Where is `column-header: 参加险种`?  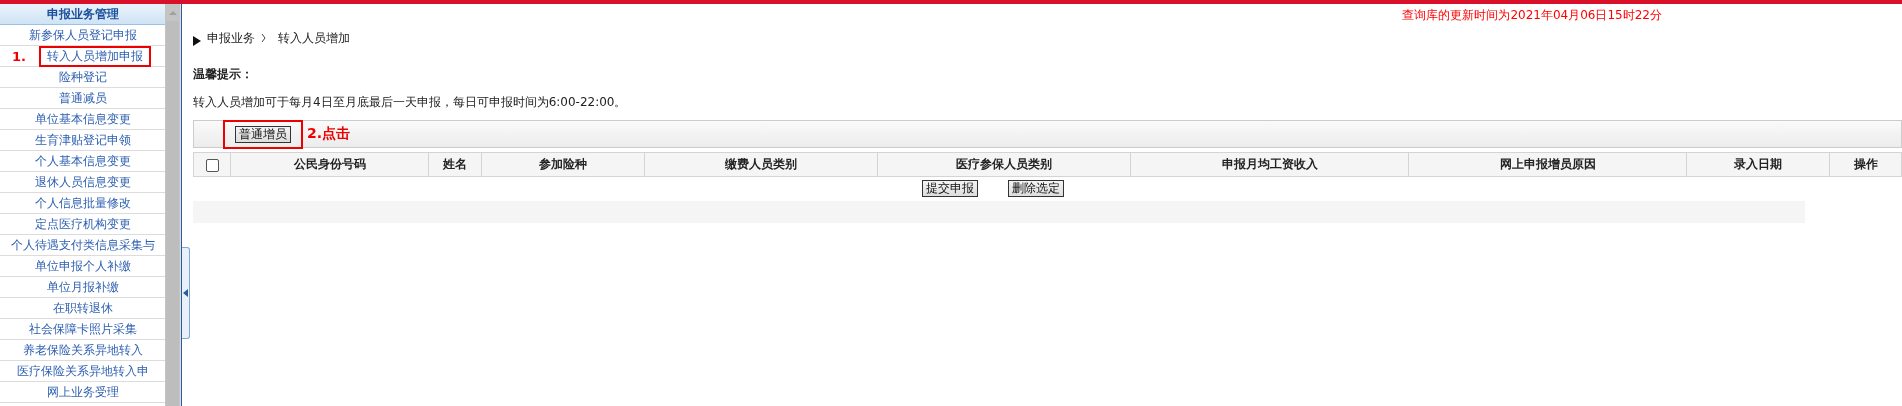
column-header: 参加险种 is located at coordinates (563, 164).